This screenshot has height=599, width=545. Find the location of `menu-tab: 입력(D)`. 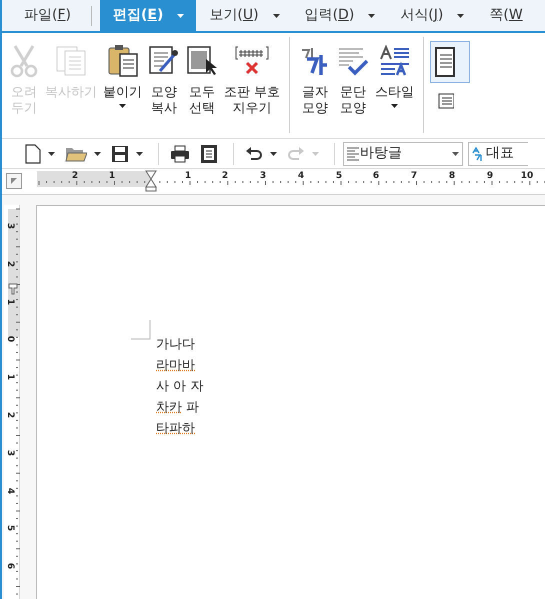

menu-tab: 입력(D) is located at coordinates (340, 15).